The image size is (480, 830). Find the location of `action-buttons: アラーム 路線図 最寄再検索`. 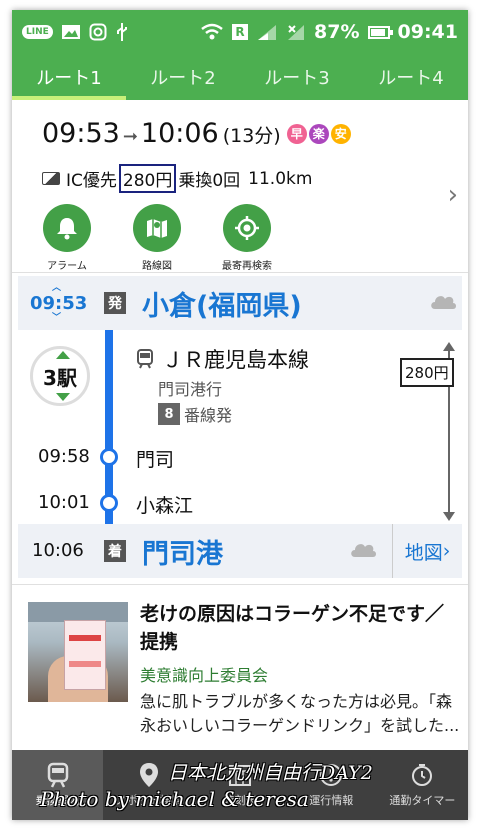

action-buttons: アラーム 路線図 最寄再検索 is located at coordinates (157, 238).